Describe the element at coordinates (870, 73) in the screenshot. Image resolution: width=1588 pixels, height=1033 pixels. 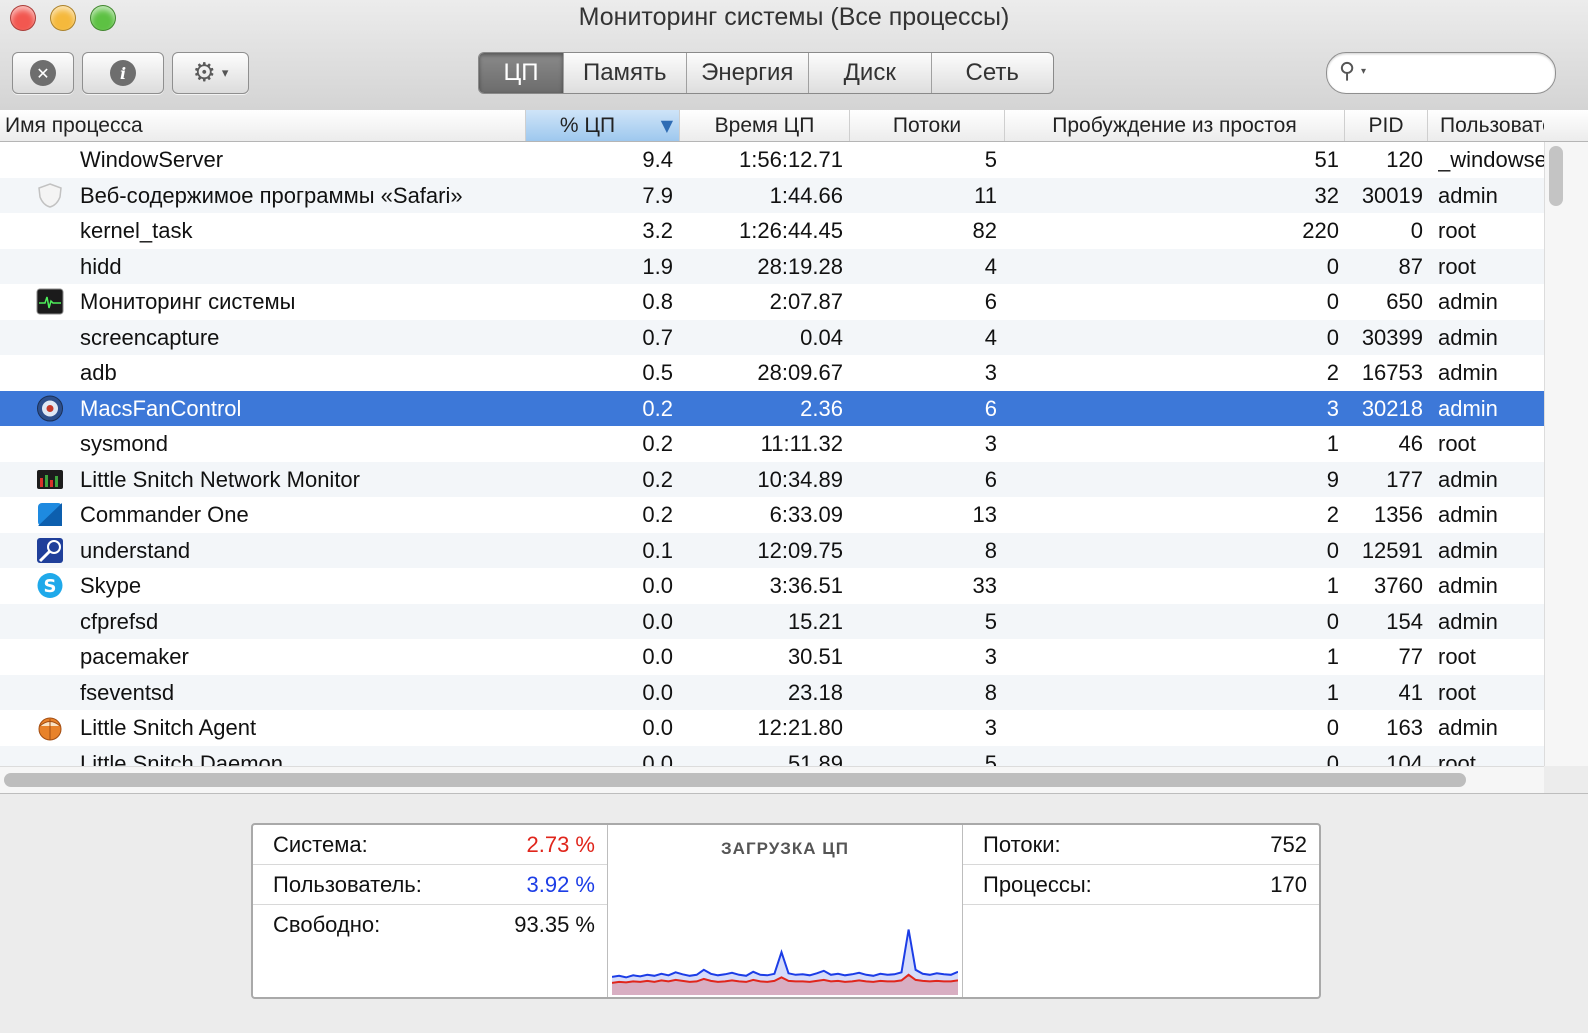
I see `tab-disk: Диск` at that location.